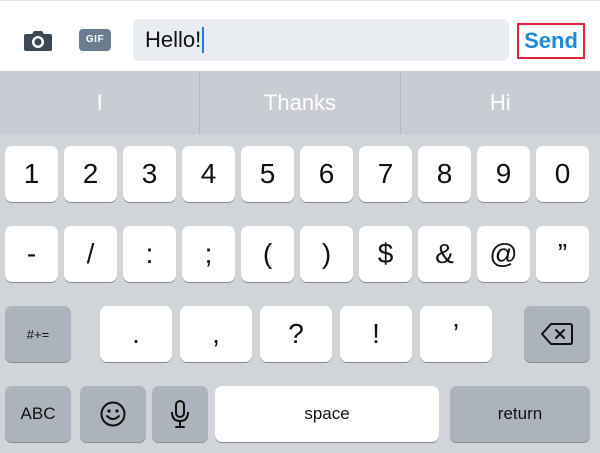 The image size is (600, 453). What do you see at coordinates (456, 334) in the screenshot?
I see `key-apostrophe: ’` at bounding box center [456, 334].